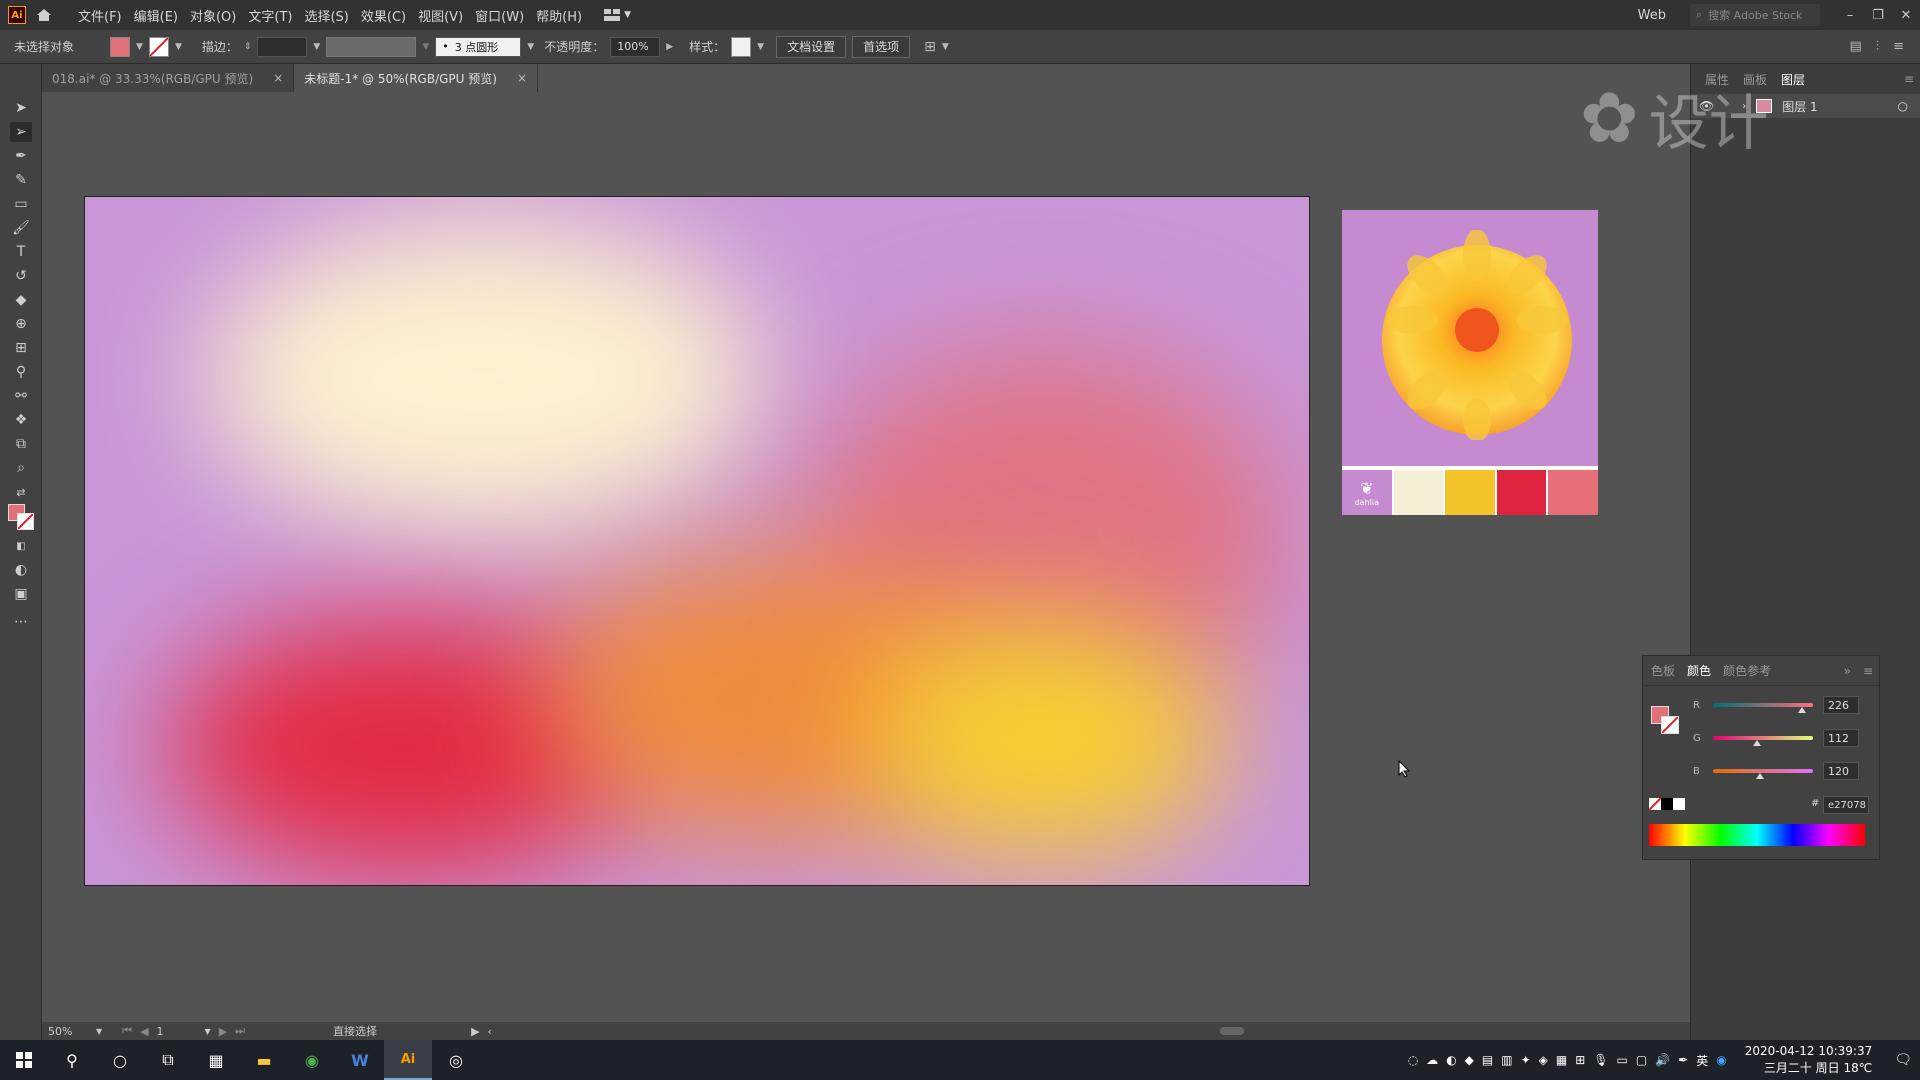  Describe the element at coordinates (1755, 15) in the screenshot. I see `stock-search-input: ⌕ 搜索 Adobe Stock` at that location.